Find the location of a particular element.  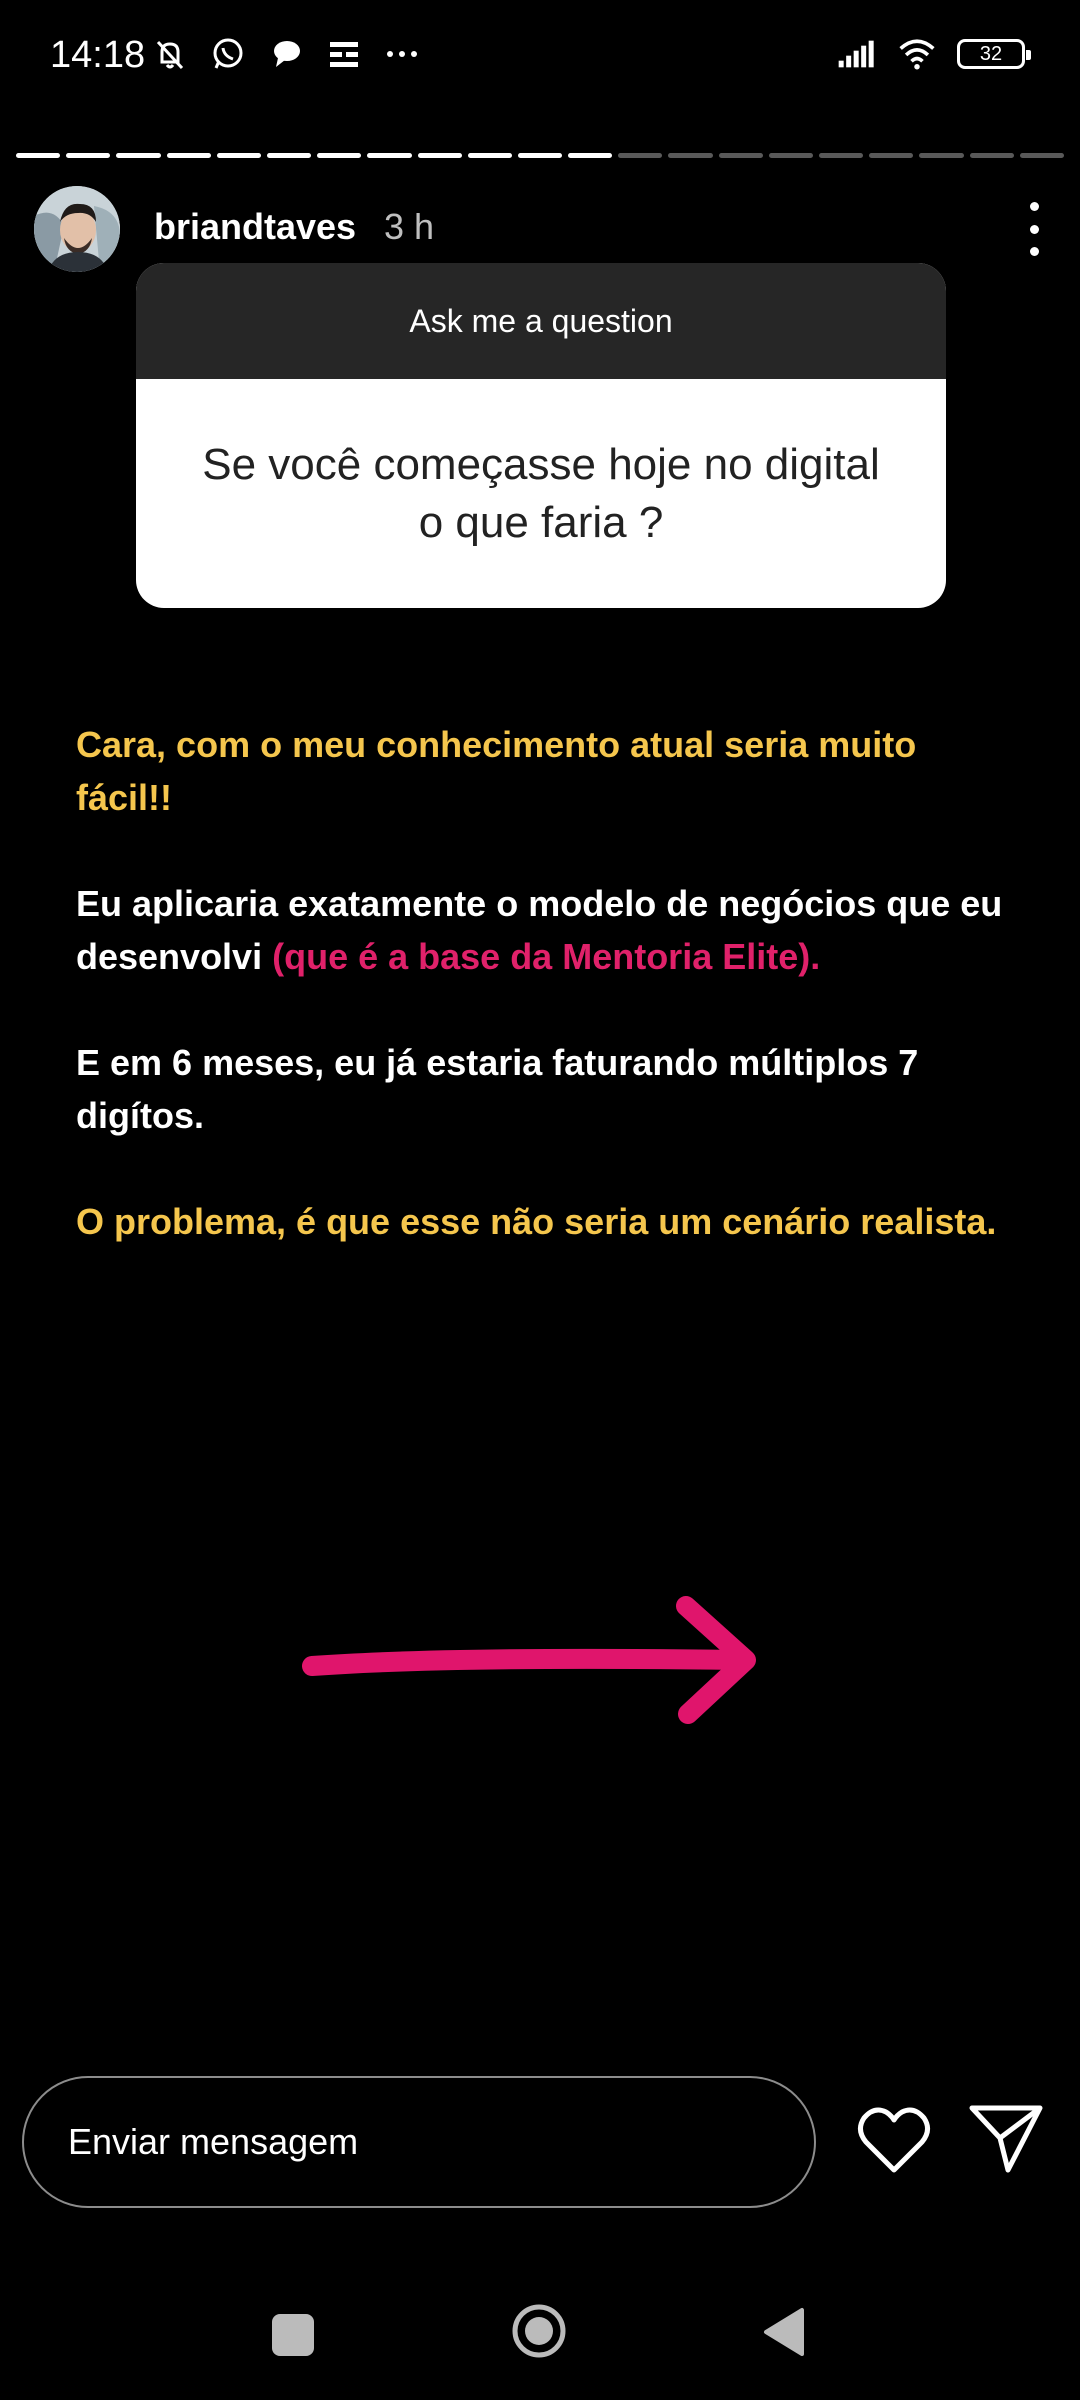

menu-icon is located at coordinates (344, 54).